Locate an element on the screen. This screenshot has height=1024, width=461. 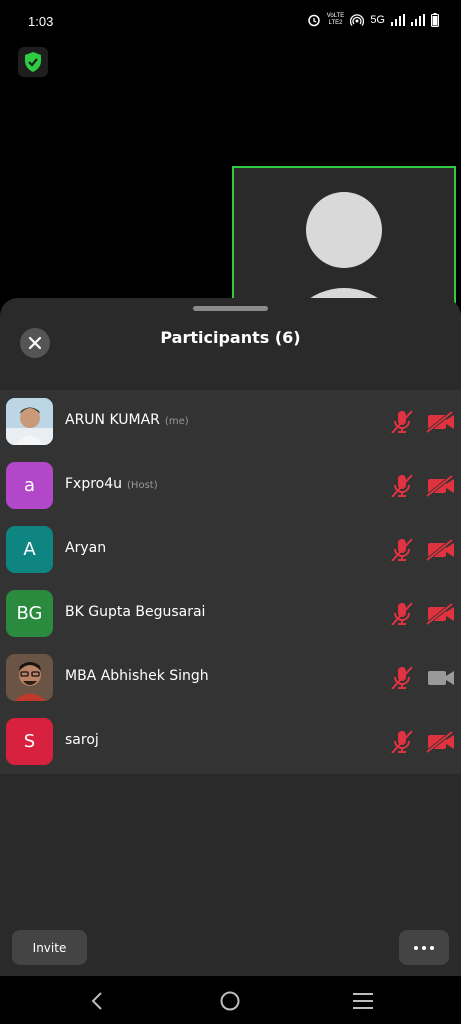
avatar-placeholder-head is located at coordinates (344, 230).